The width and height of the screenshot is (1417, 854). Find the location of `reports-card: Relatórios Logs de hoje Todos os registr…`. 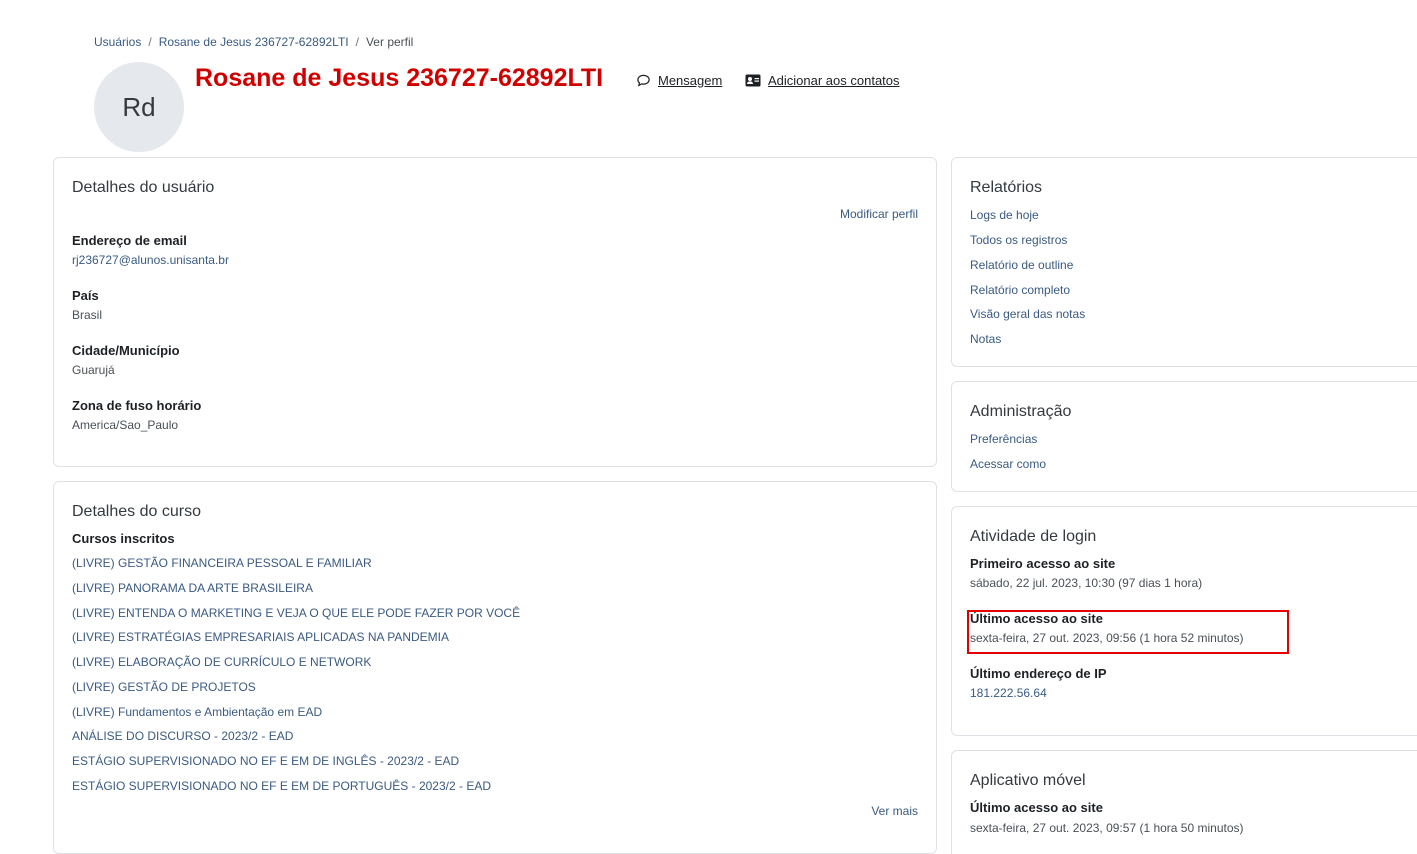

reports-card: Relatórios Logs de hoje Todos os registr… is located at coordinates (1184, 262).